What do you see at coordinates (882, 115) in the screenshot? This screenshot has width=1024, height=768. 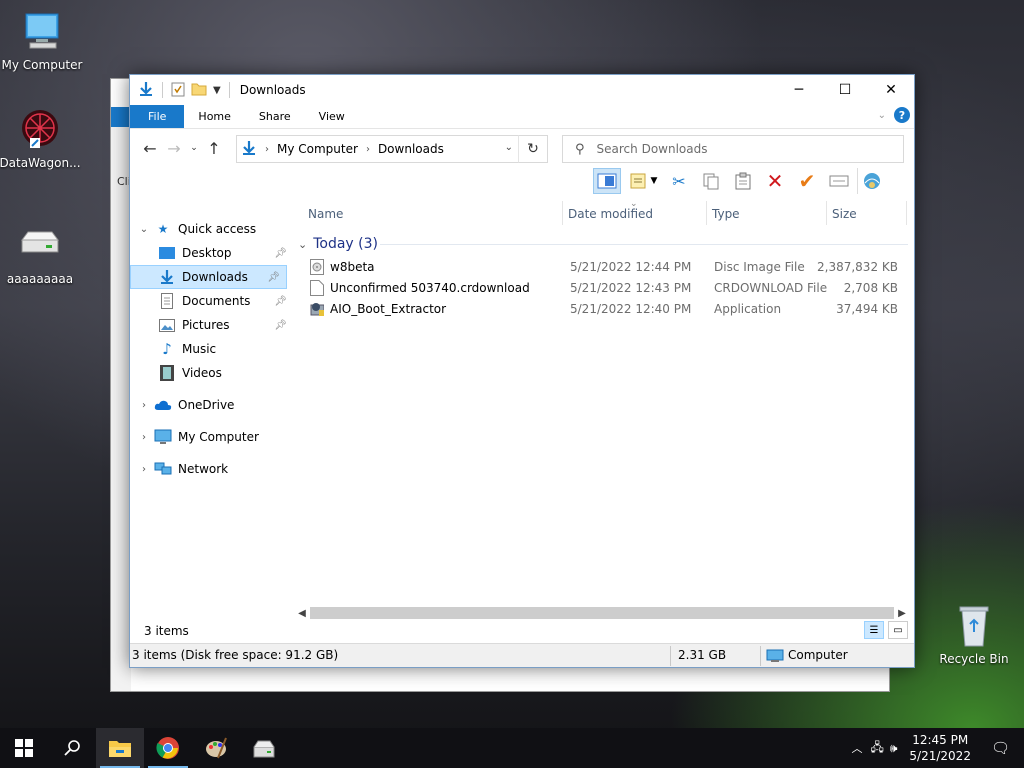 I see `expand-ribbon-icon: ⌄` at bounding box center [882, 115].